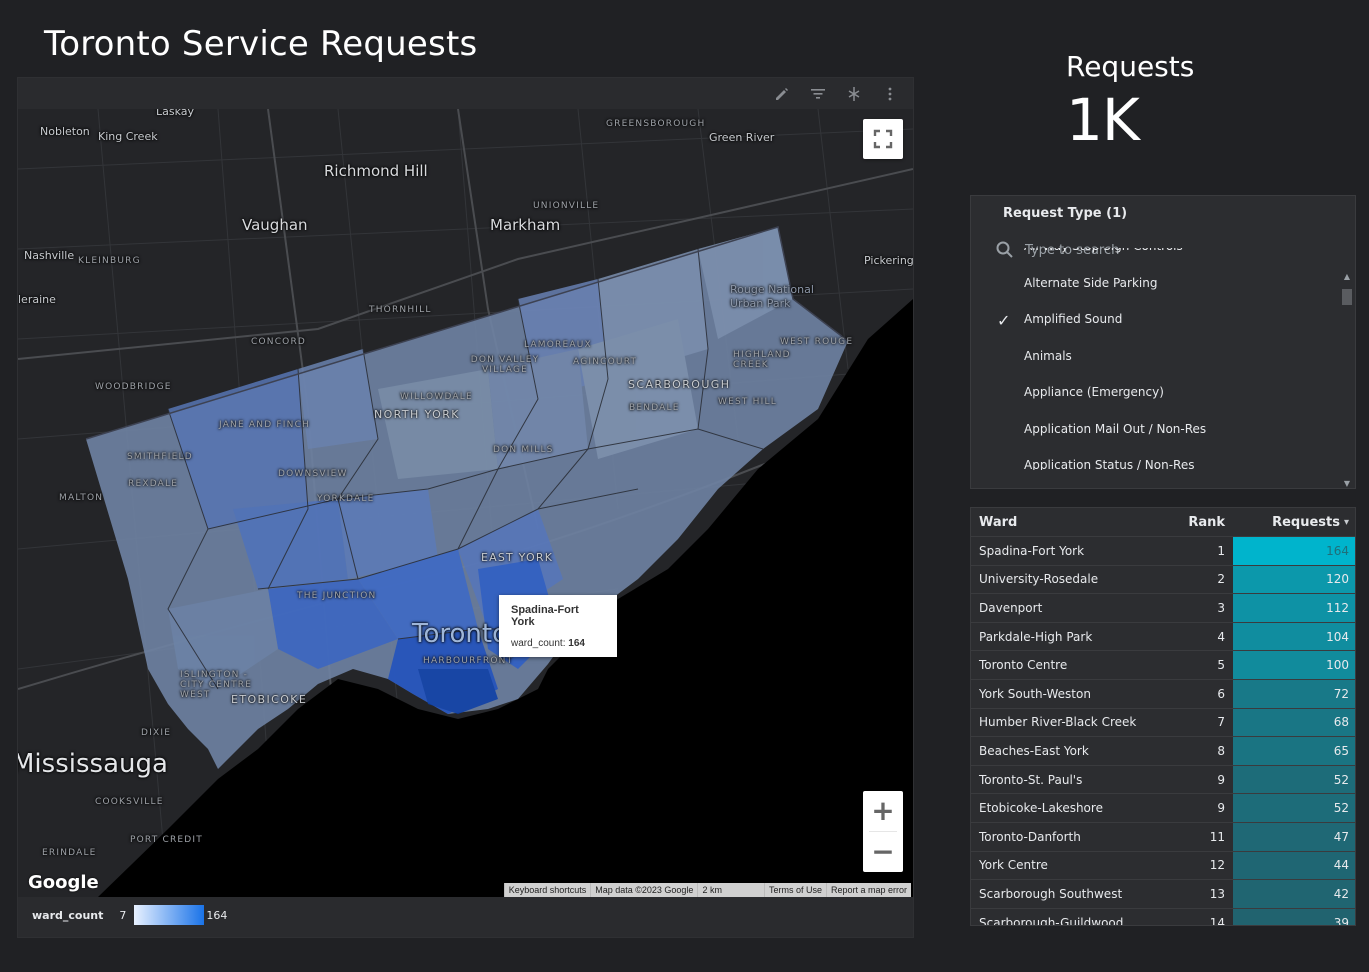 This screenshot has height=972, width=1369. Describe the element at coordinates (1155, 356) in the screenshot. I see `filter-option: Animals` at that location.